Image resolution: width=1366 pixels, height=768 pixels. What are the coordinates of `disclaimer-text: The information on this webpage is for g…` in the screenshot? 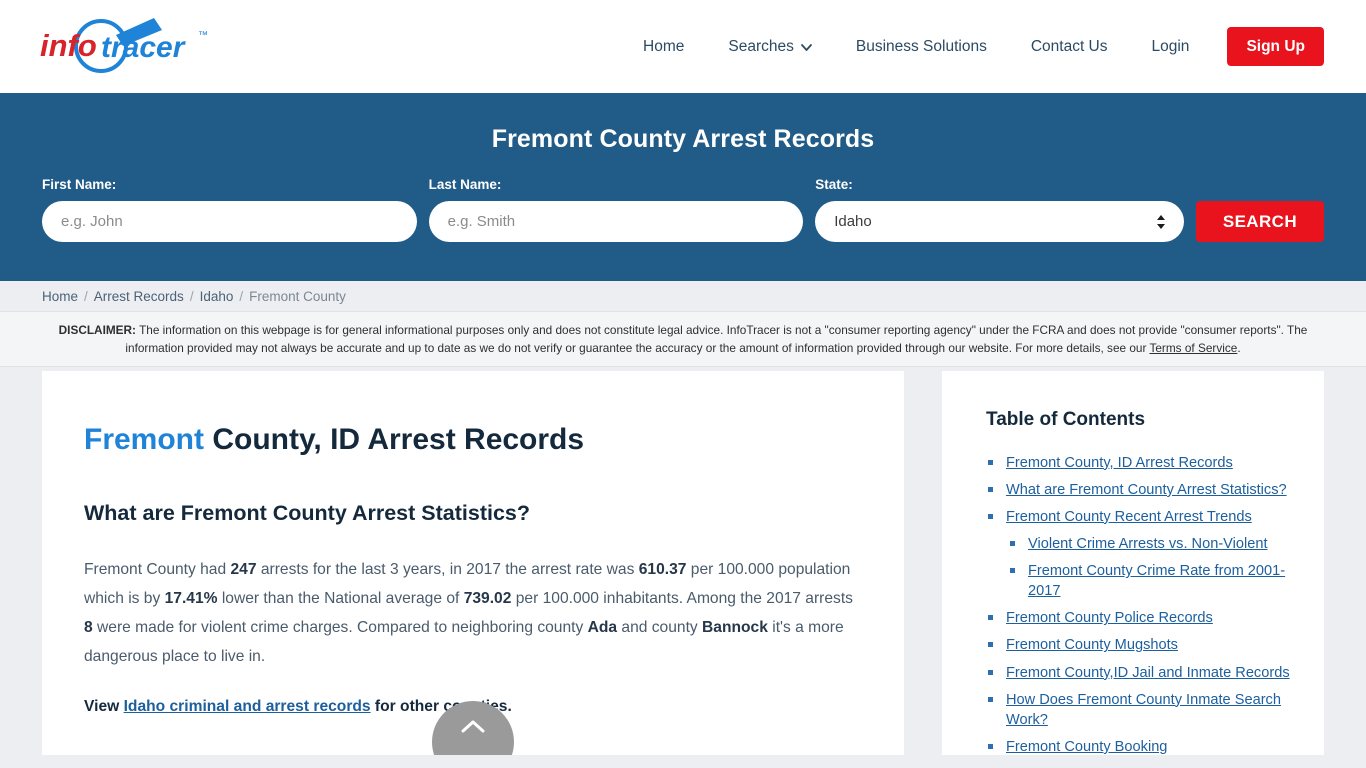 It's located at (716, 339).